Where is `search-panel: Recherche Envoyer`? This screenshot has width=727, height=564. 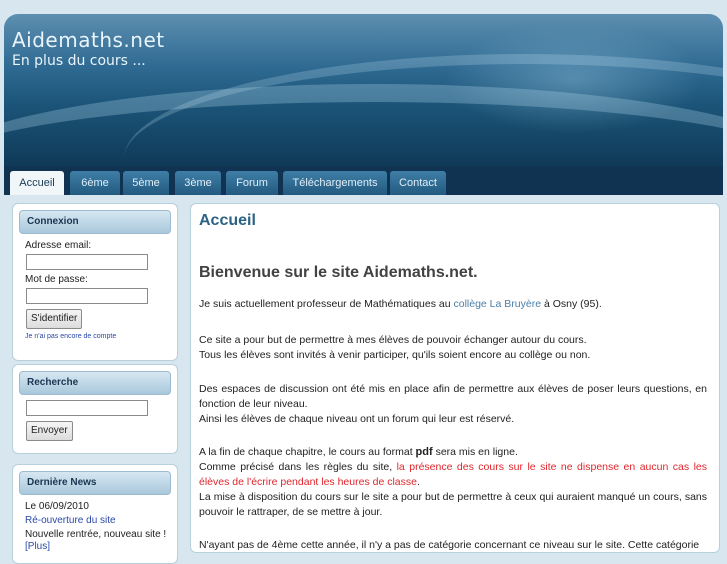
search-panel: Recherche Envoyer is located at coordinates (95, 409).